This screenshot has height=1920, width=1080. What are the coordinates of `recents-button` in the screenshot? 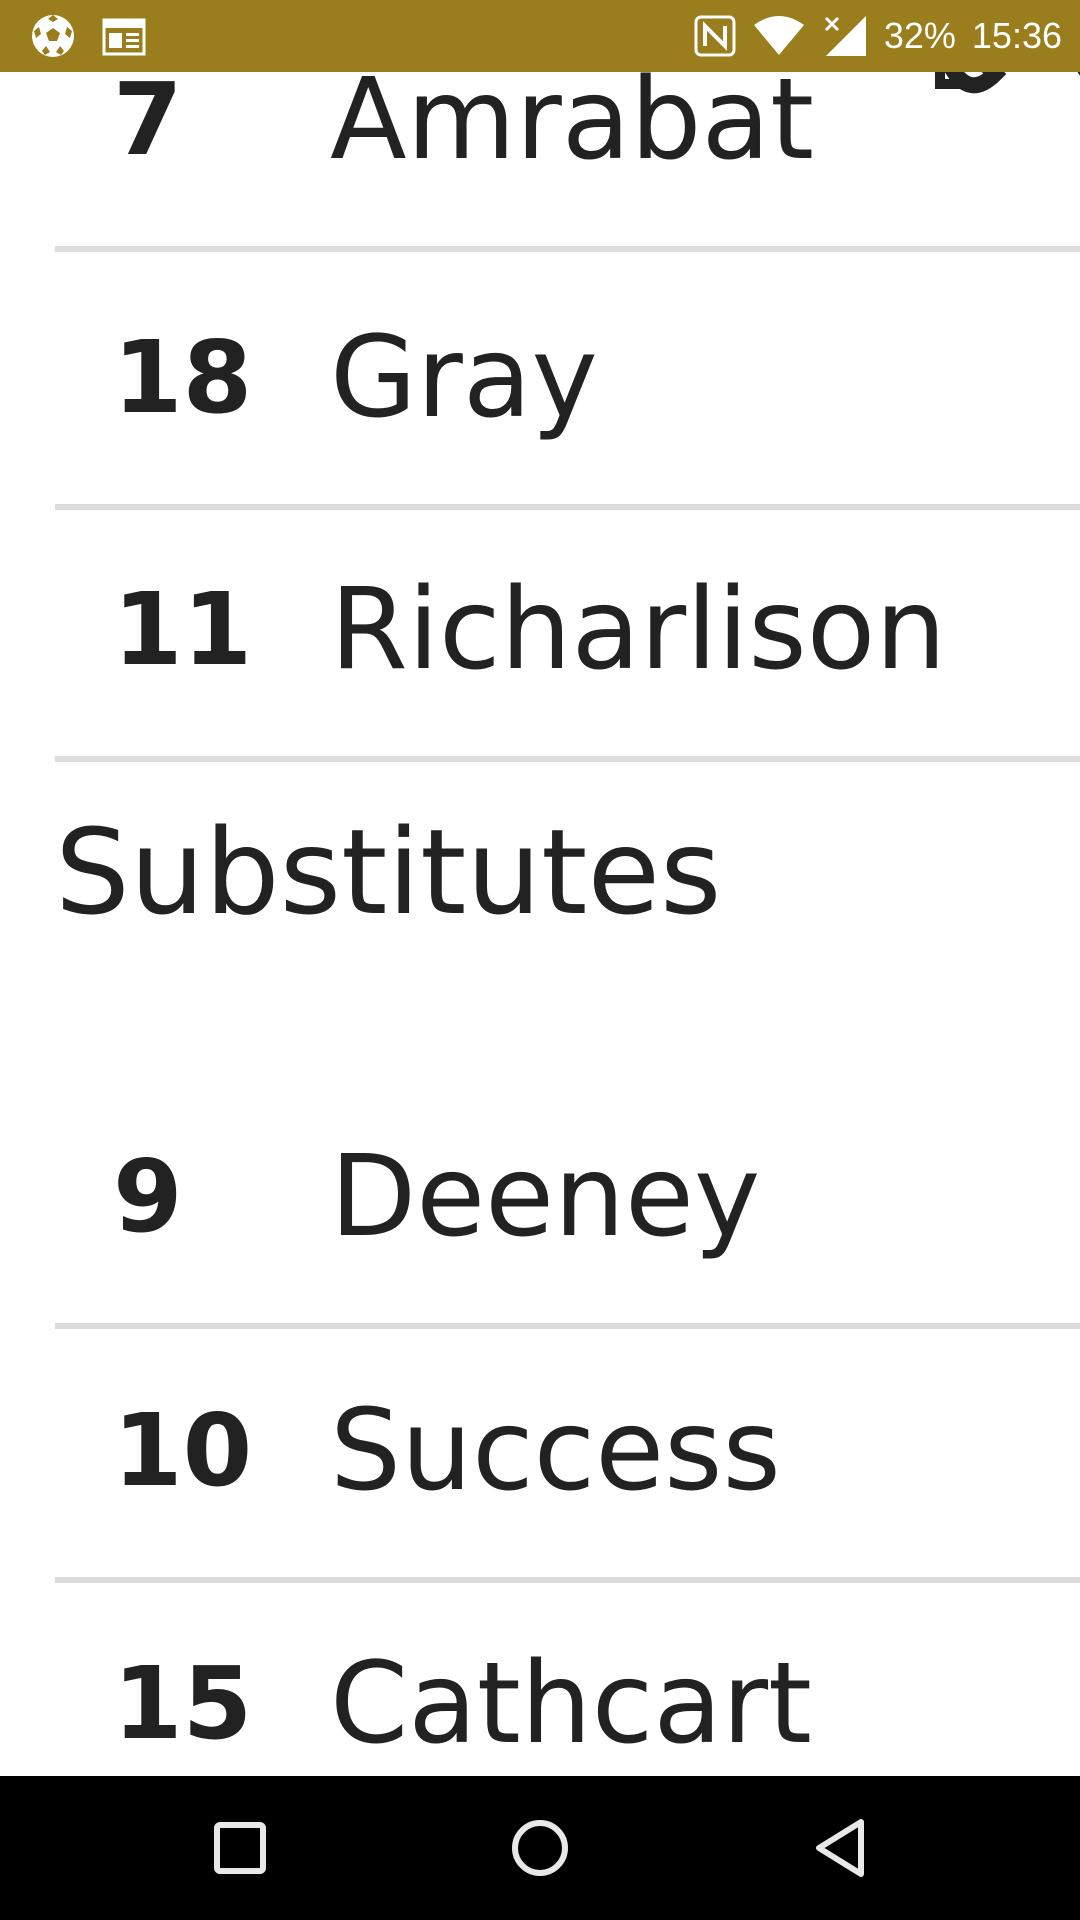 It's located at (240, 1848).